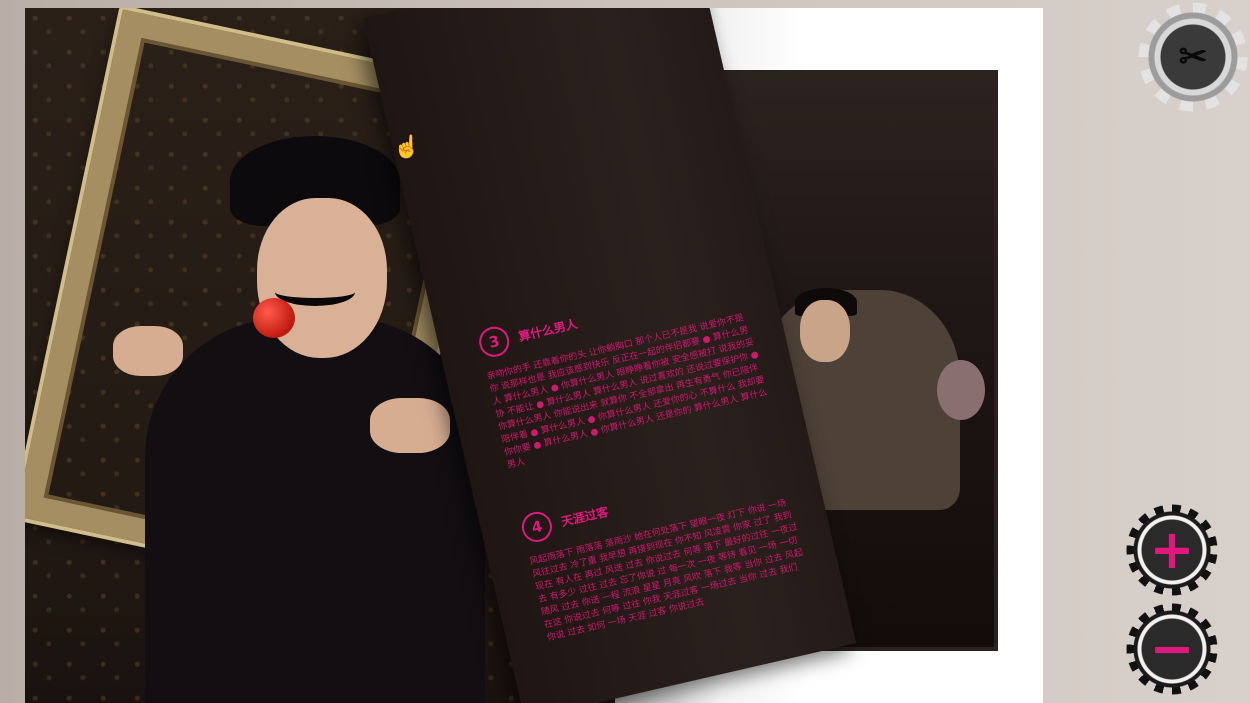  What do you see at coordinates (536, 526) in the screenshot?
I see `section-4-number: 4` at bounding box center [536, 526].